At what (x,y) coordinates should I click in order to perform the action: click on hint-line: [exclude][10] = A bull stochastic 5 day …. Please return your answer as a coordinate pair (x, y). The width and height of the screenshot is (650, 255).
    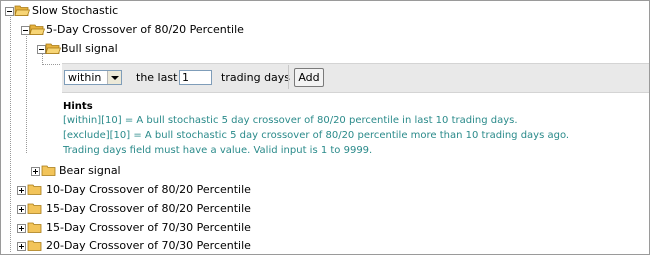
    Looking at the image, I should click on (316, 135).